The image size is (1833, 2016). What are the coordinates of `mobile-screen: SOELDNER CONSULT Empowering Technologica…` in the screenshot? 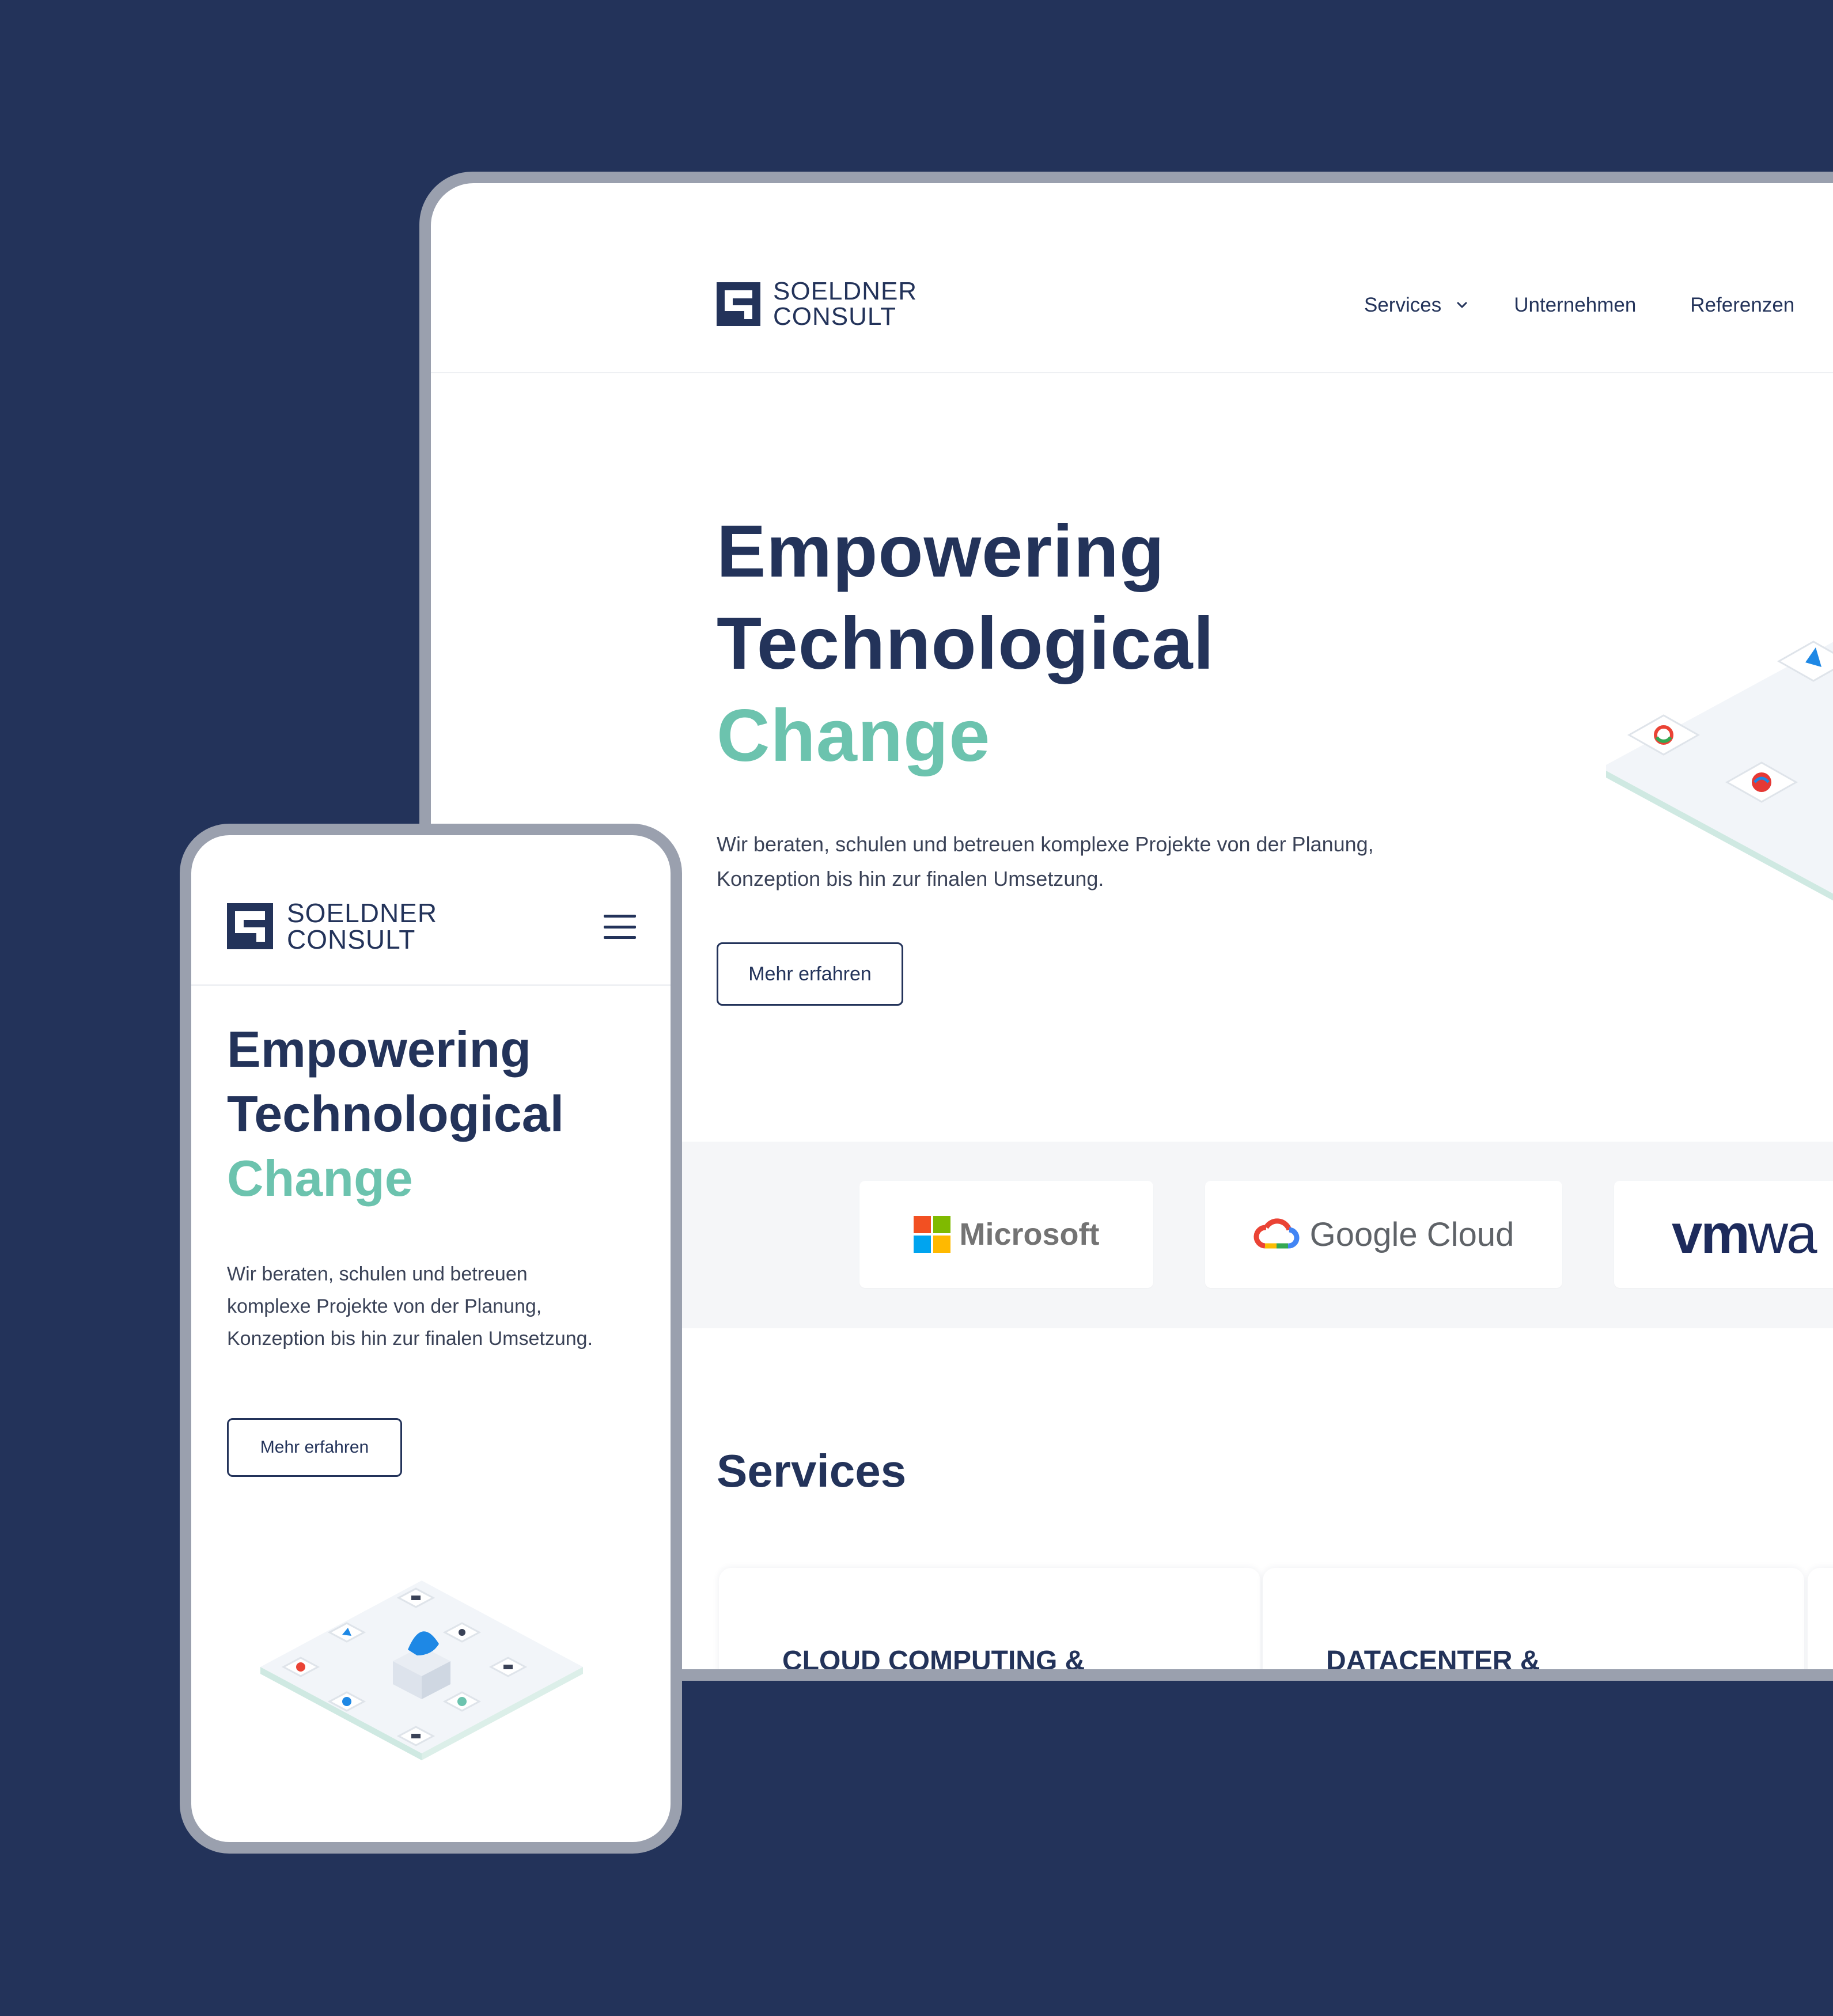 It's located at (431, 1338).